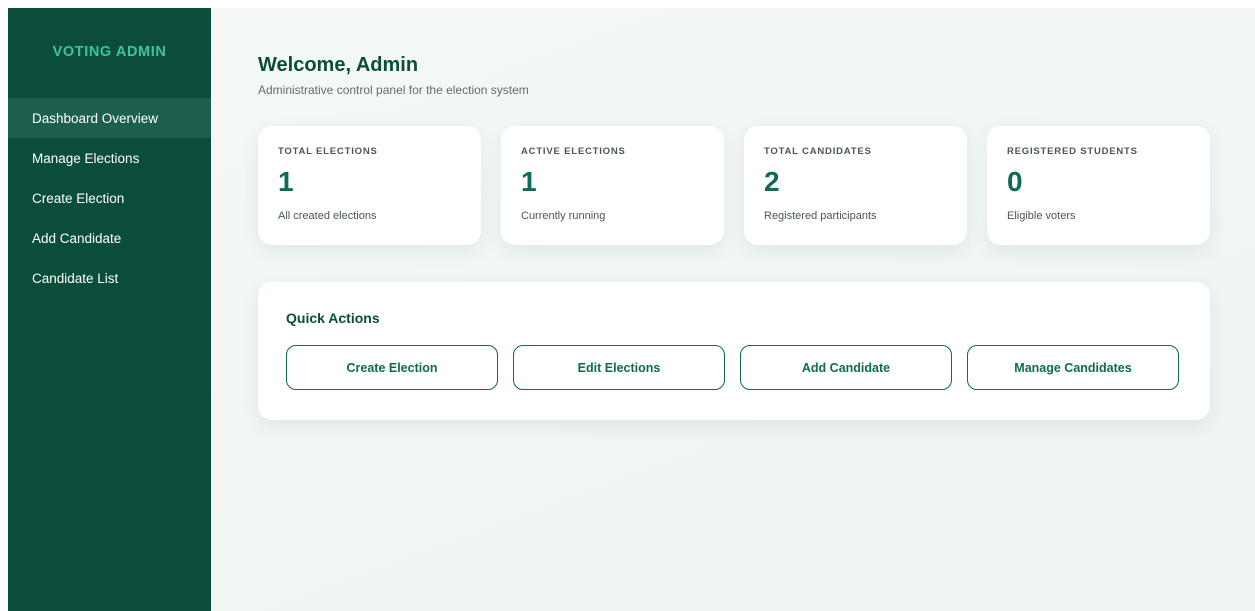 This screenshot has width=1255, height=611. What do you see at coordinates (772, 181) in the screenshot?
I see `stat-value: 2` at bounding box center [772, 181].